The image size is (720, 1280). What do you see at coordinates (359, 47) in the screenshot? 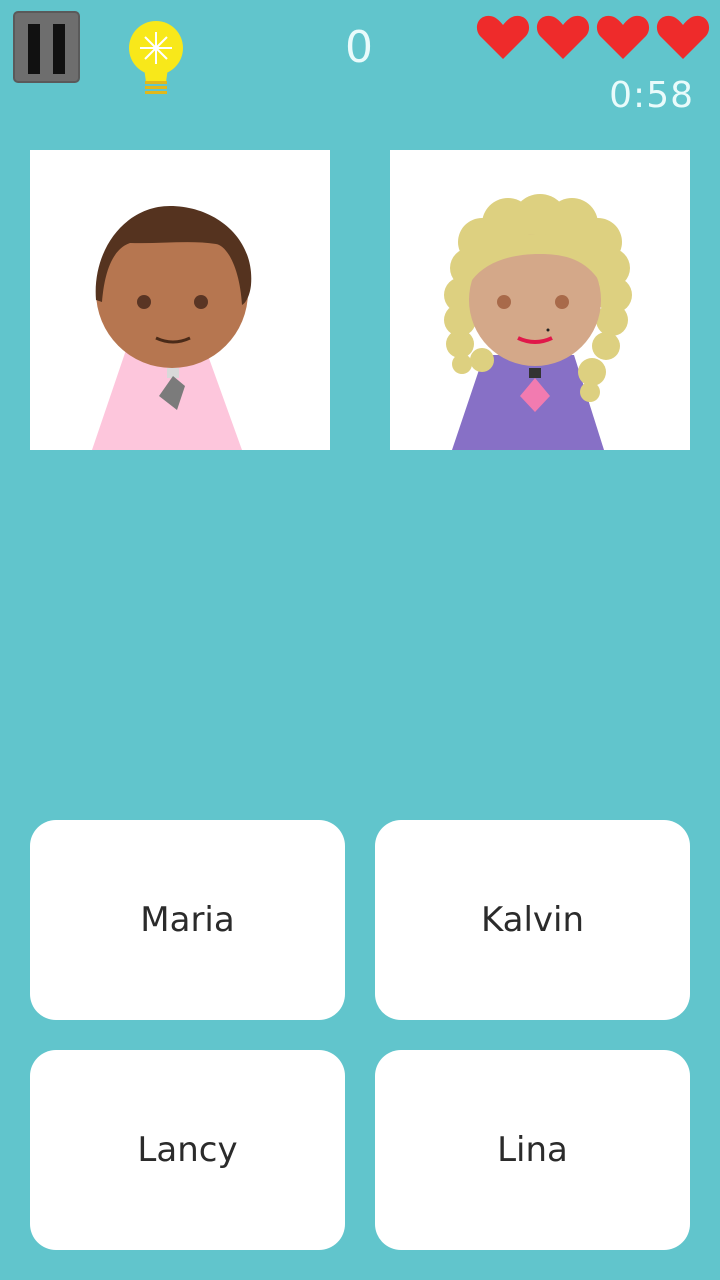
I see `score-counter: 0` at bounding box center [359, 47].